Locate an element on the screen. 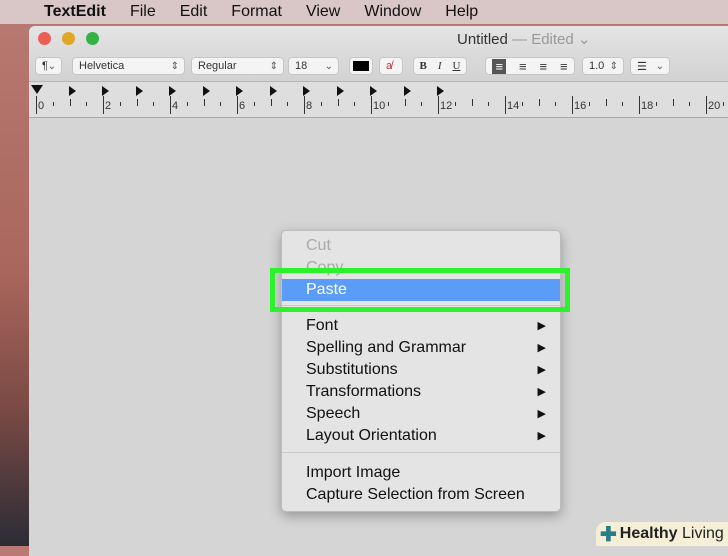 The height and width of the screenshot is (556, 728). ruler-label: 16 is located at coordinates (580, 106).